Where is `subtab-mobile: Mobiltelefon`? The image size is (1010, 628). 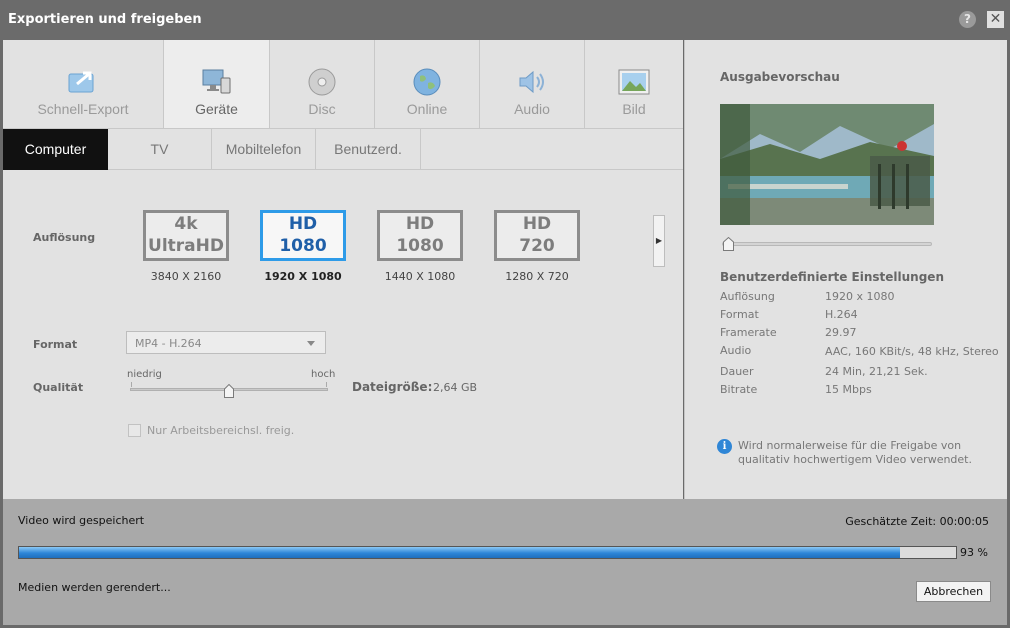 subtab-mobile: Mobiltelefon is located at coordinates (264, 149).